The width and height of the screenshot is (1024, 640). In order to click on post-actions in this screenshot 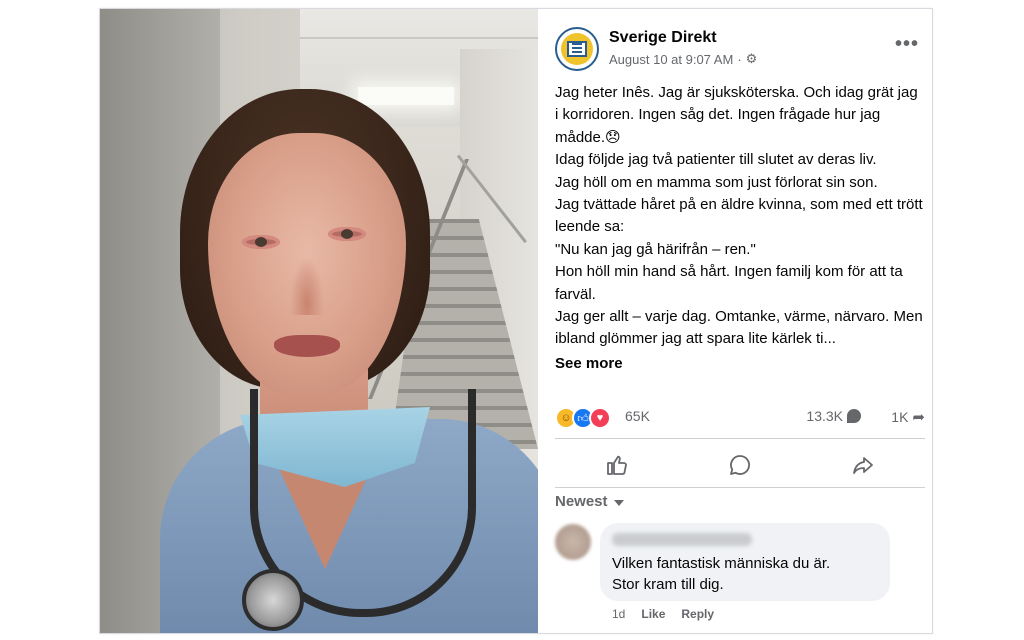, I will do `click(740, 465)`.